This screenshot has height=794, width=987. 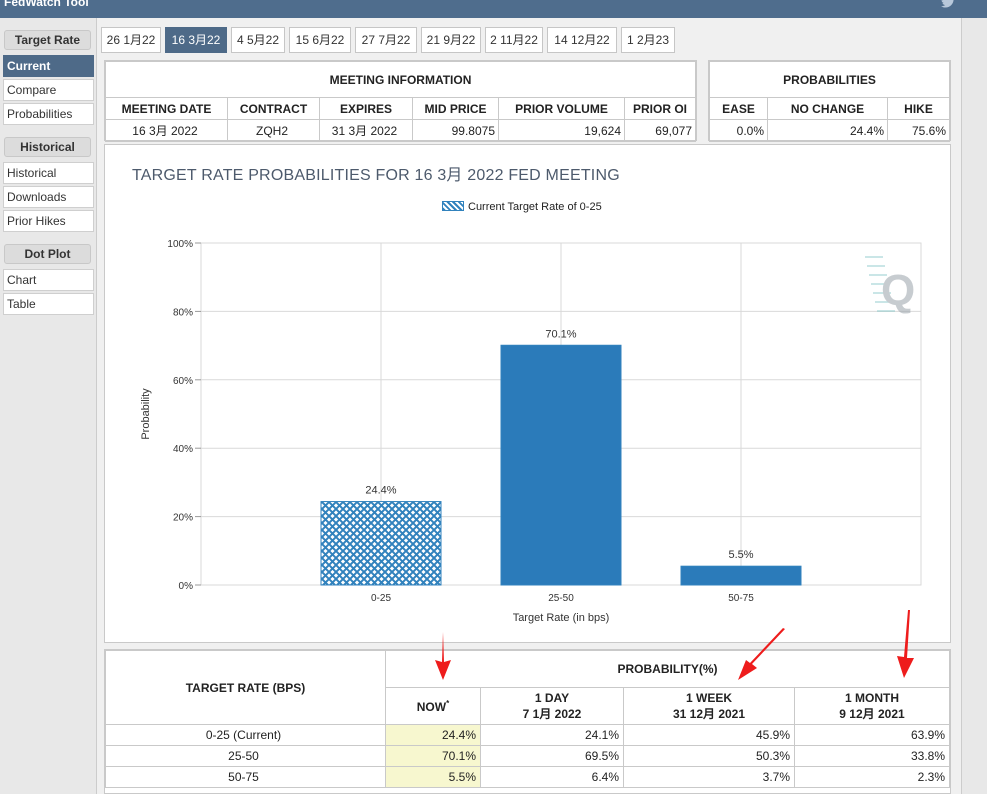 I want to click on sidebar-heading-target-rate: Target Rate, so click(x=47, y=40).